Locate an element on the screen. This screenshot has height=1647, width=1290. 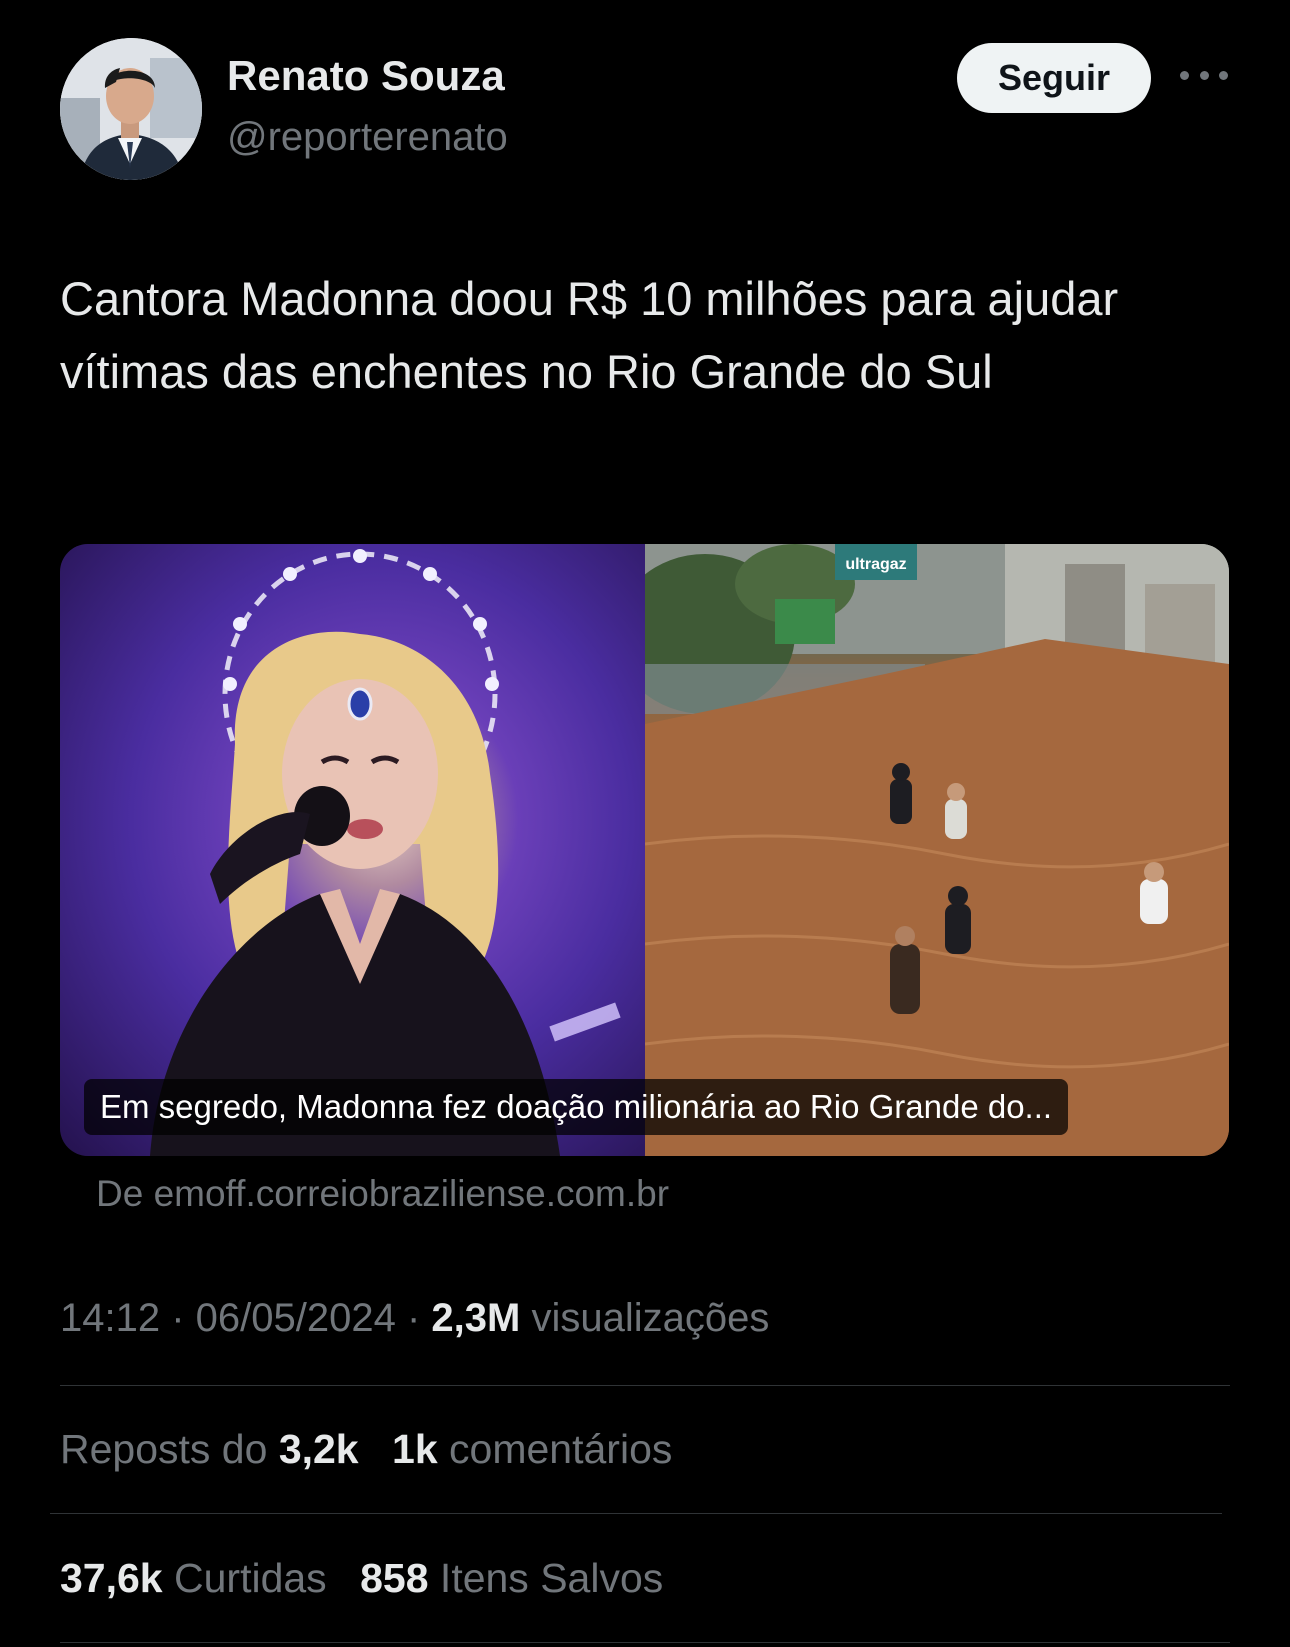
storefront-sign-text: ultragaz is located at coordinates (875, 564).